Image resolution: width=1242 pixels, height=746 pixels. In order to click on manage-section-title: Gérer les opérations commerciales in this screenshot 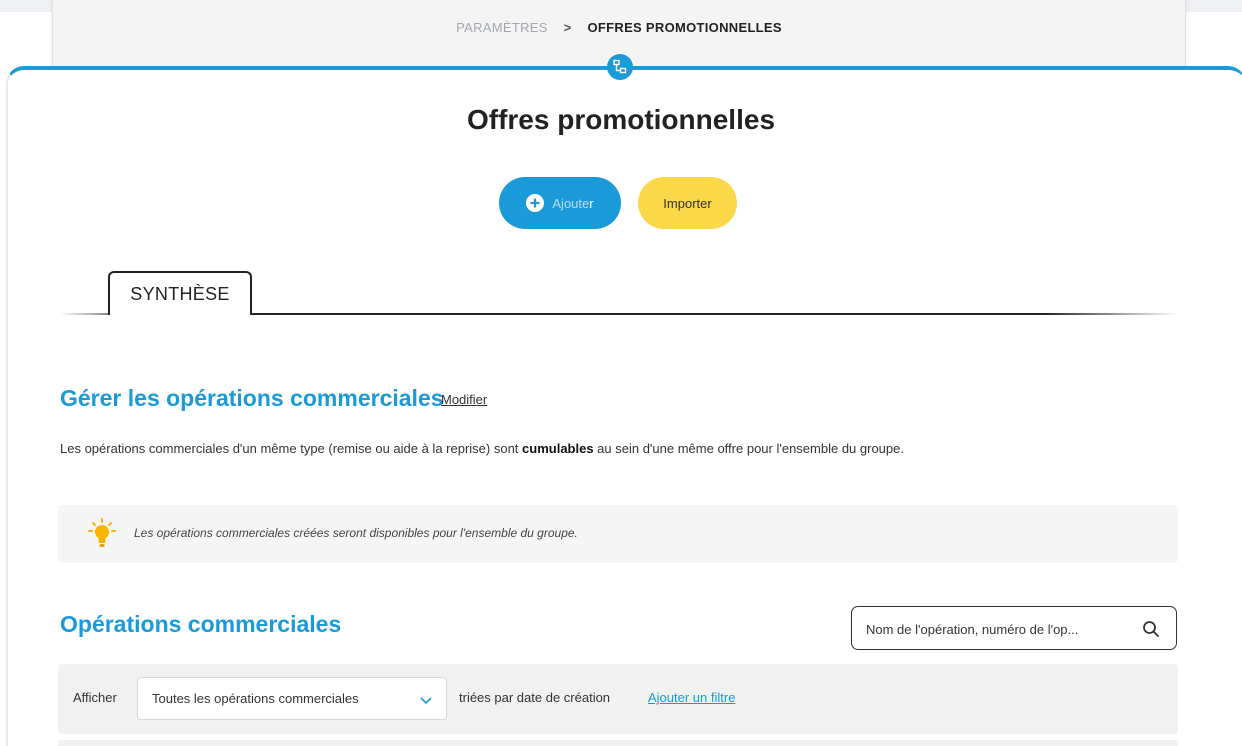, I will do `click(252, 398)`.